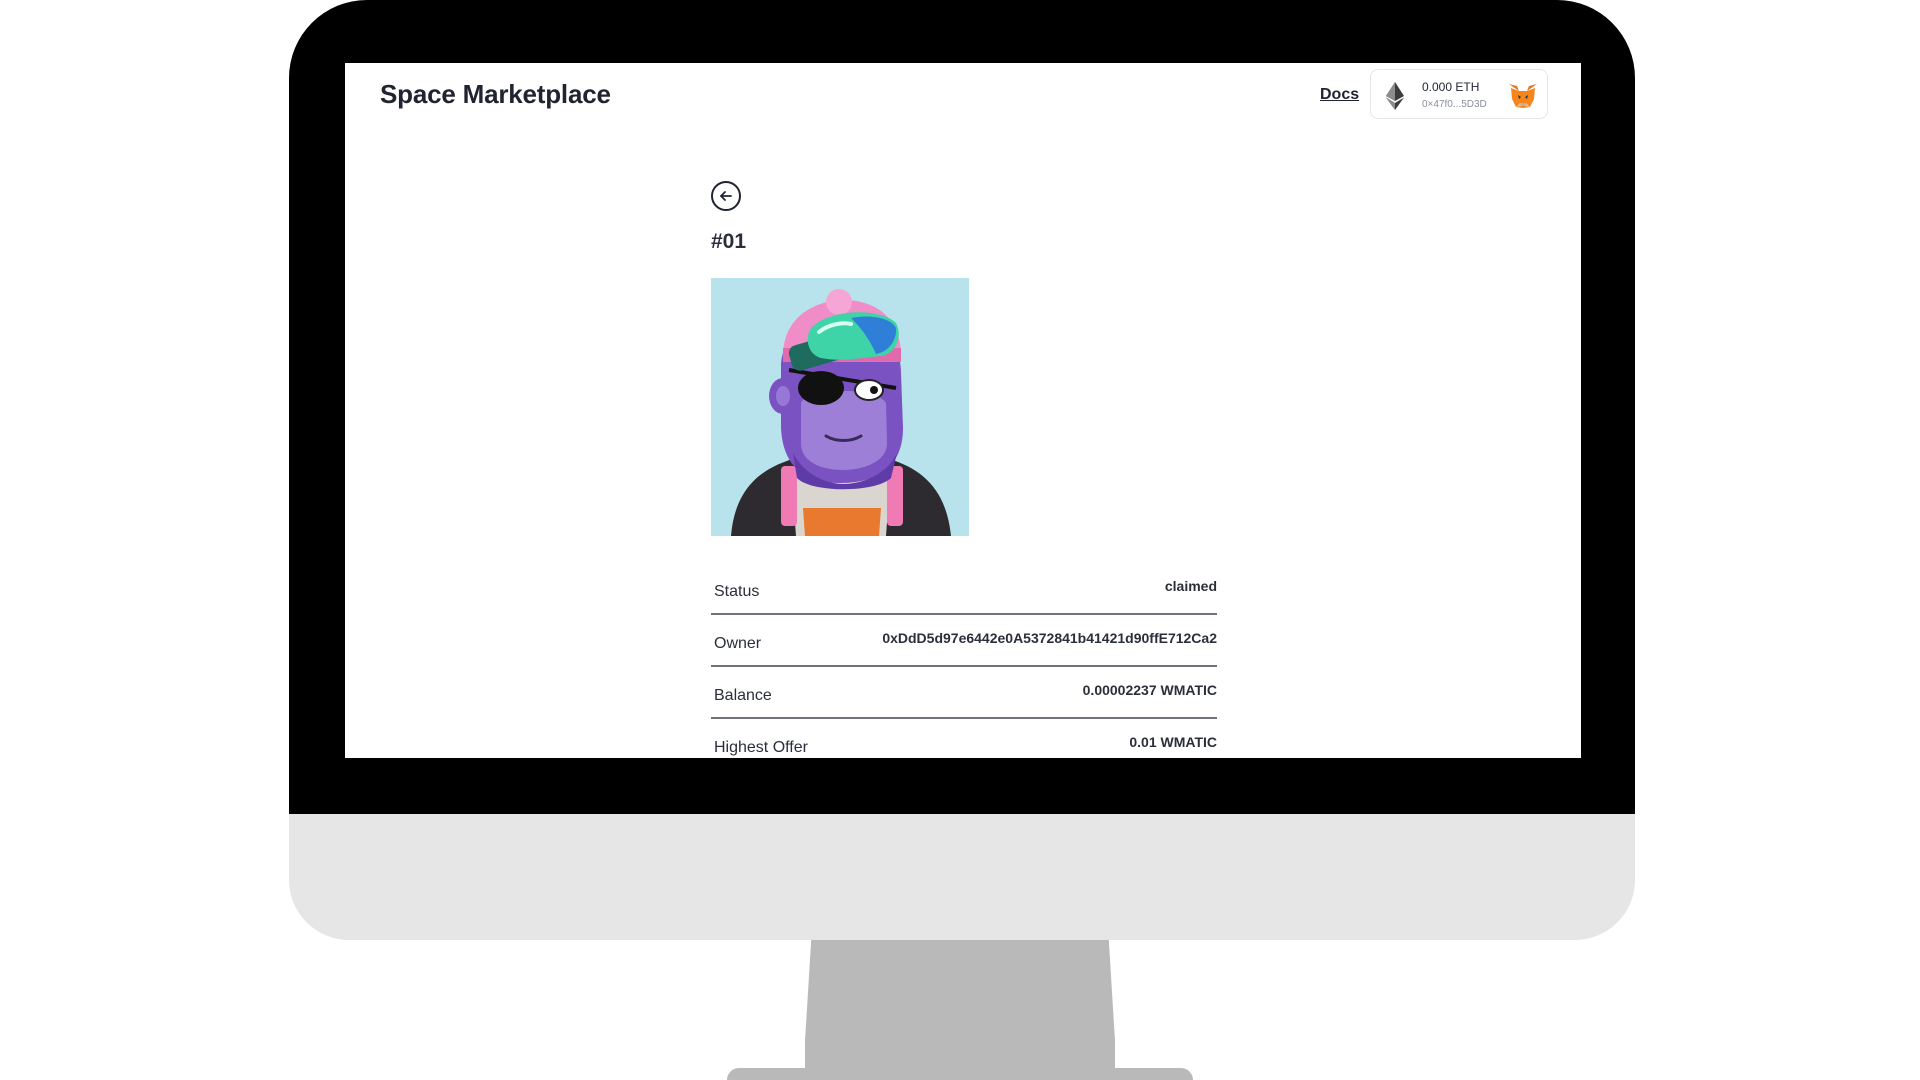 This screenshot has height=1080, width=1920. What do you see at coordinates (495, 94) in the screenshot?
I see `app-title: Space Marketplace` at bounding box center [495, 94].